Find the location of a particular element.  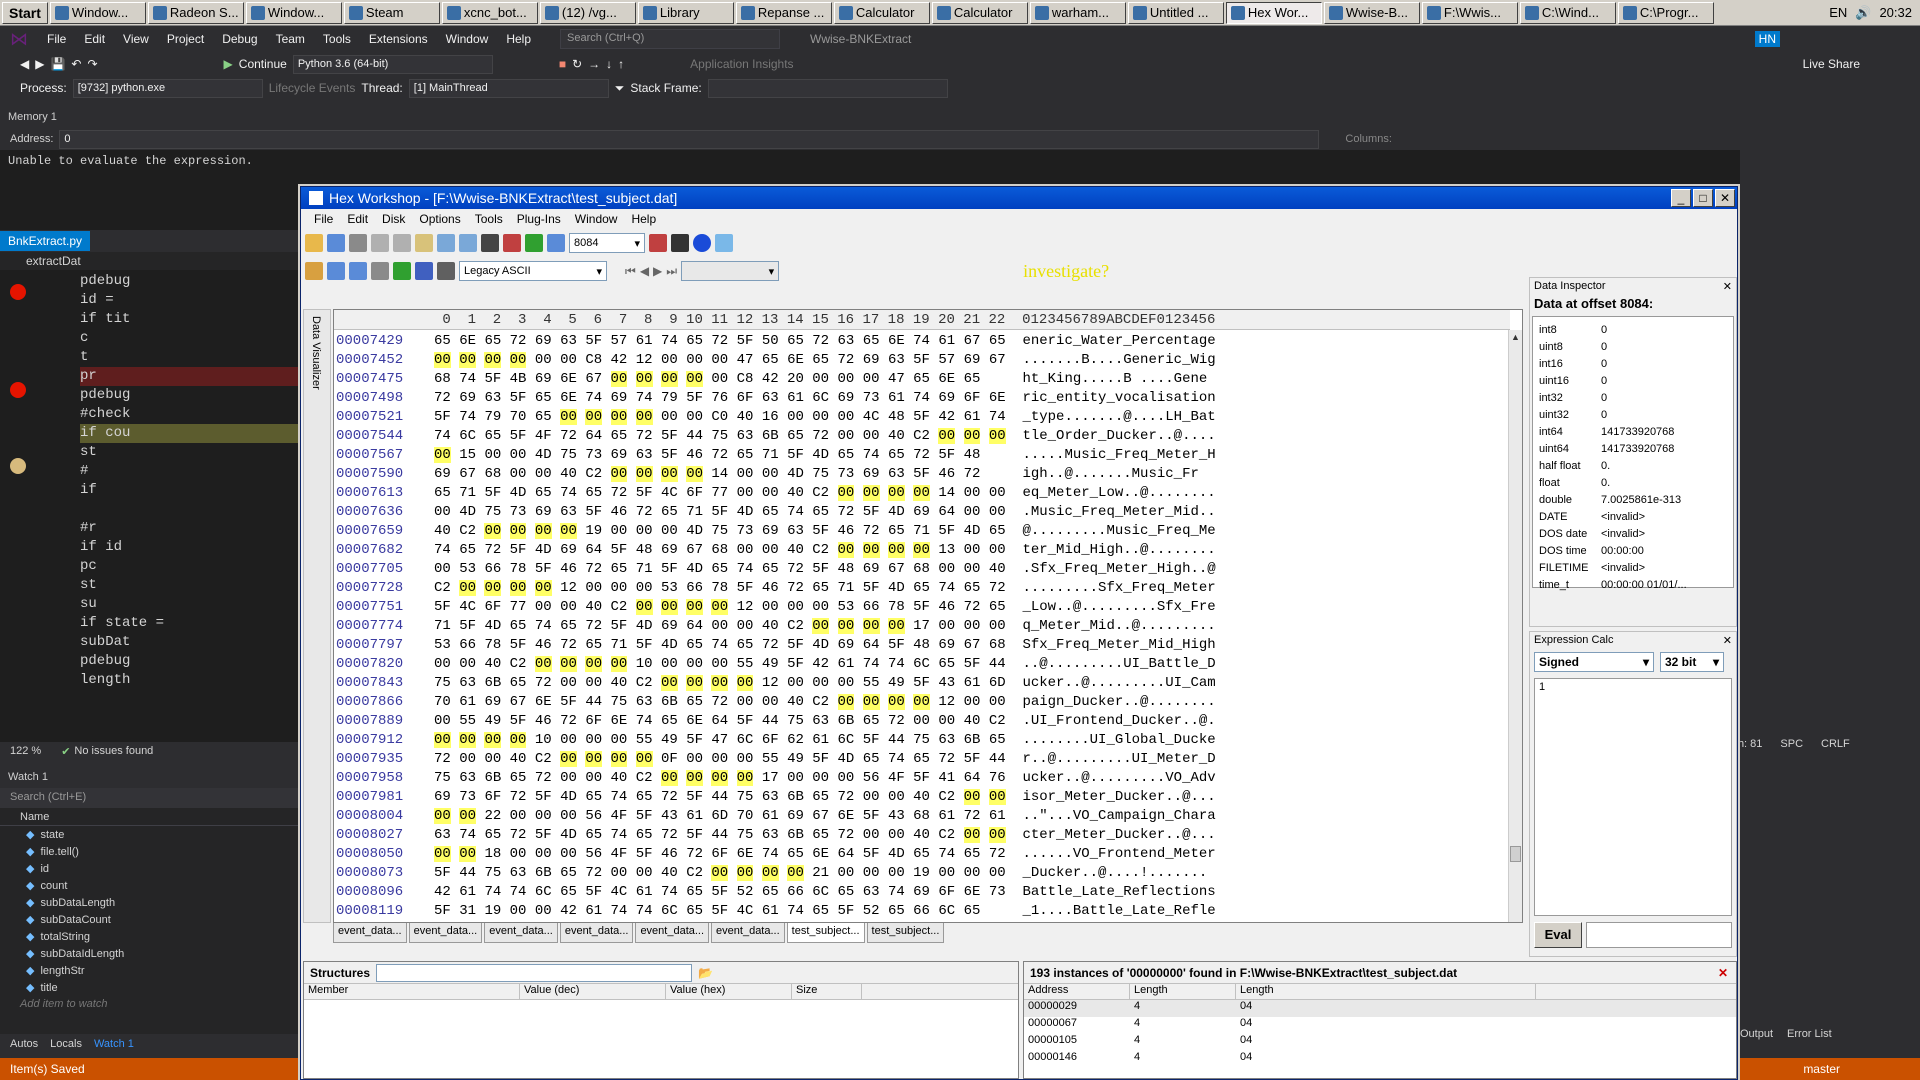

hex-byte: 15 is located at coordinates (467, 455).